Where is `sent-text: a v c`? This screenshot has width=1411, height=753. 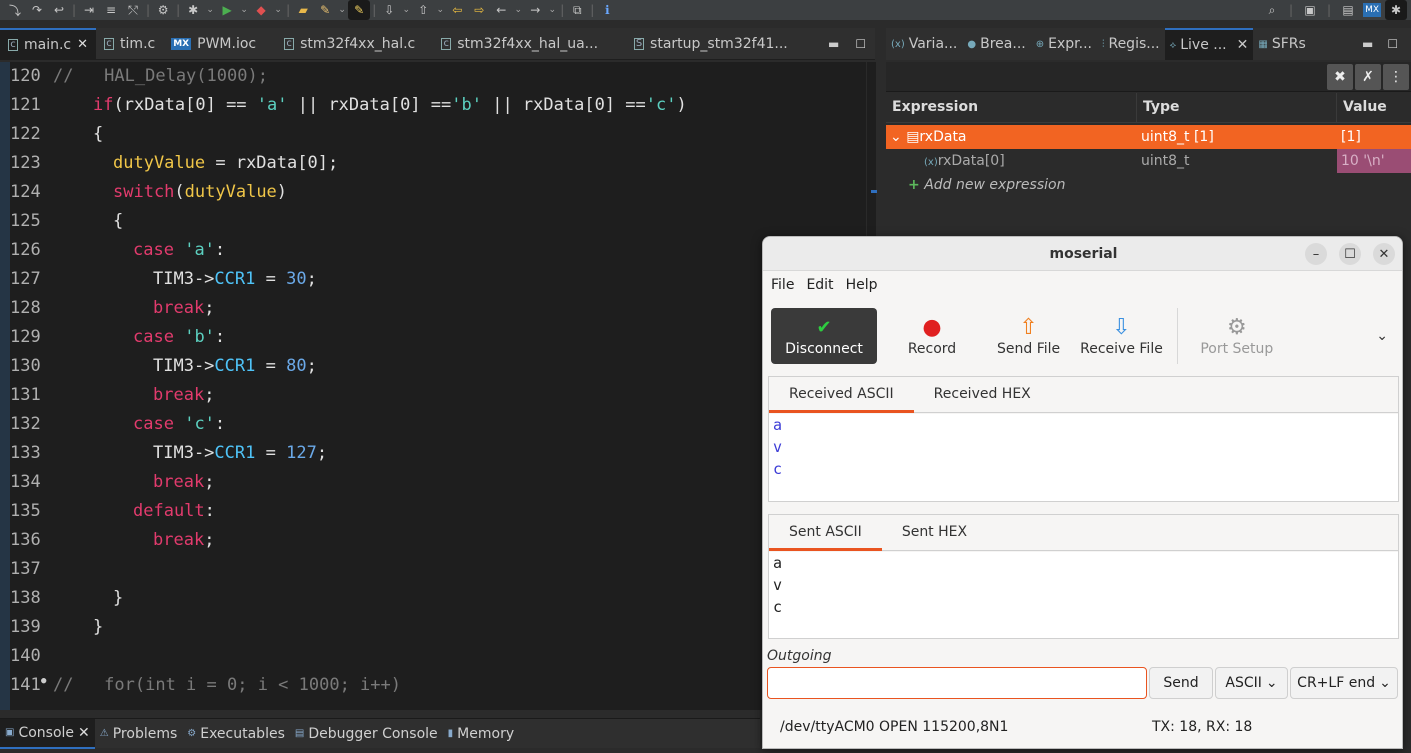 sent-text: a v c is located at coordinates (1083, 595).